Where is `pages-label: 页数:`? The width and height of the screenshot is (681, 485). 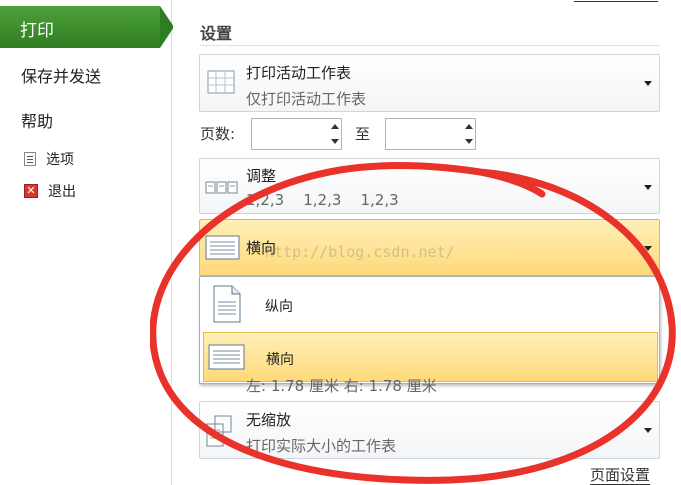 pages-label: 页数: is located at coordinates (218, 134).